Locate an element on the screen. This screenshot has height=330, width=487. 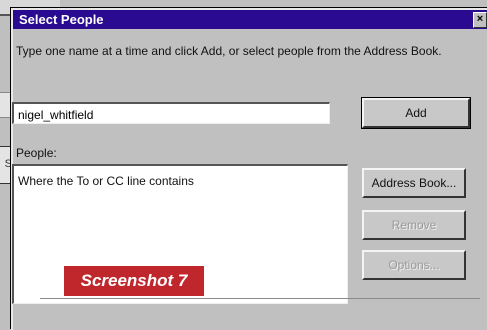
name-input: nigel_whitfield is located at coordinates (171, 113).